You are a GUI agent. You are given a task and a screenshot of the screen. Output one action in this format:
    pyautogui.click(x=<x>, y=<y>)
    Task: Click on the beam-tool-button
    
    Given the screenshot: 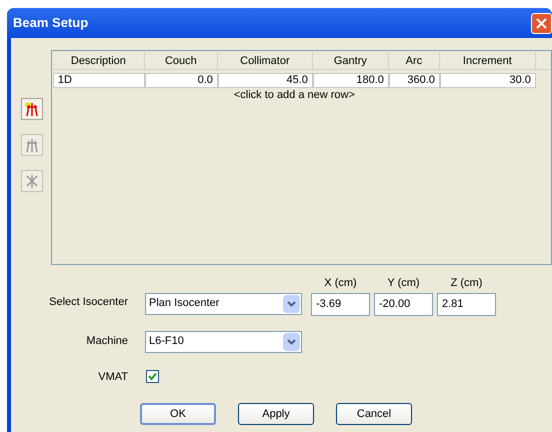 What is the action you would take?
    pyautogui.click(x=32, y=109)
    